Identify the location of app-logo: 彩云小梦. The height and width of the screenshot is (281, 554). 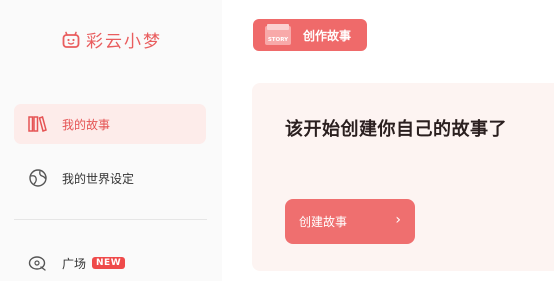
(112, 39).